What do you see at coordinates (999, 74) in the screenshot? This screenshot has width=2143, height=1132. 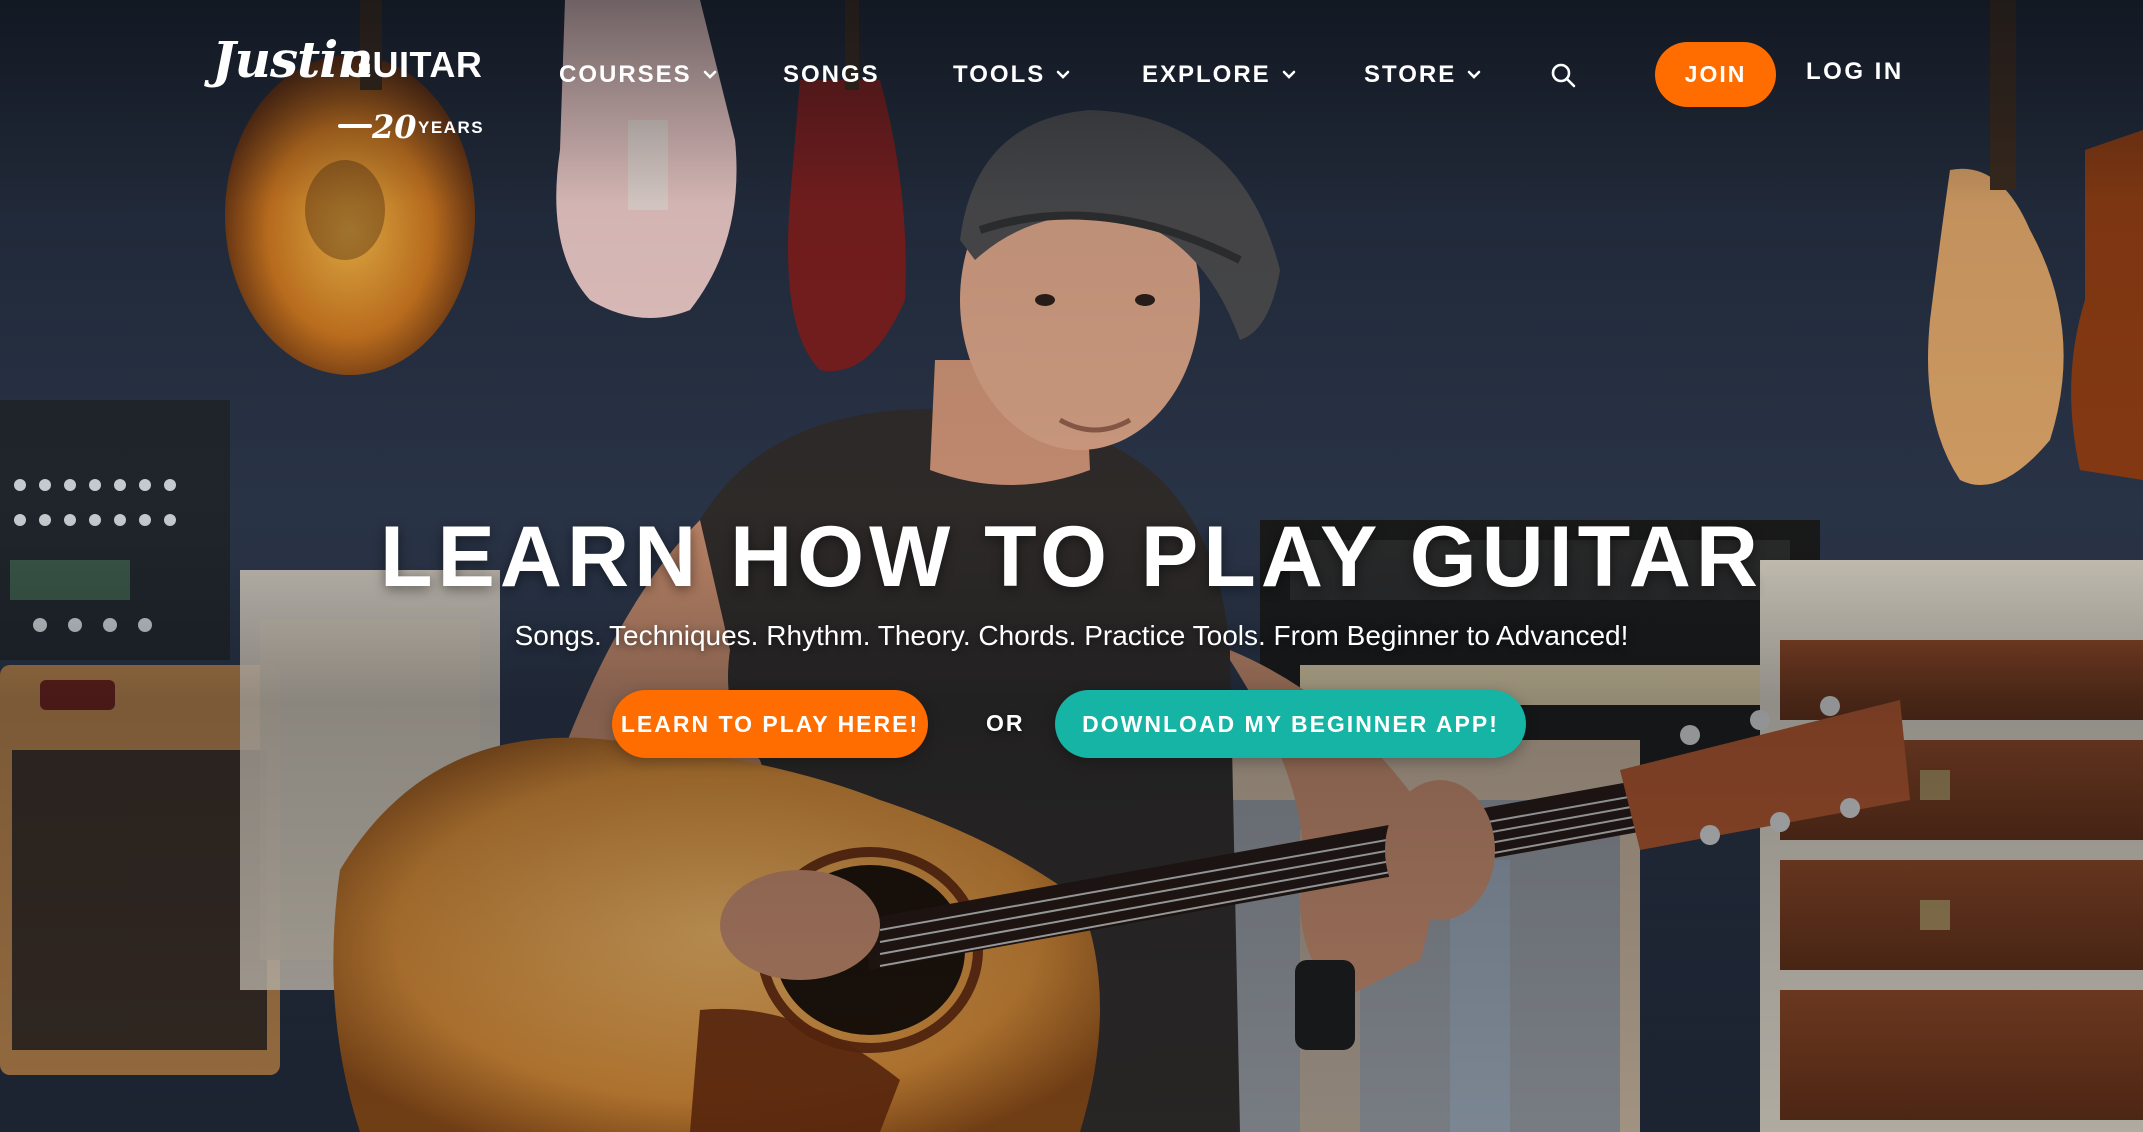 I see `nav-item-label: TOOLS` at bounding box center [999, 74].